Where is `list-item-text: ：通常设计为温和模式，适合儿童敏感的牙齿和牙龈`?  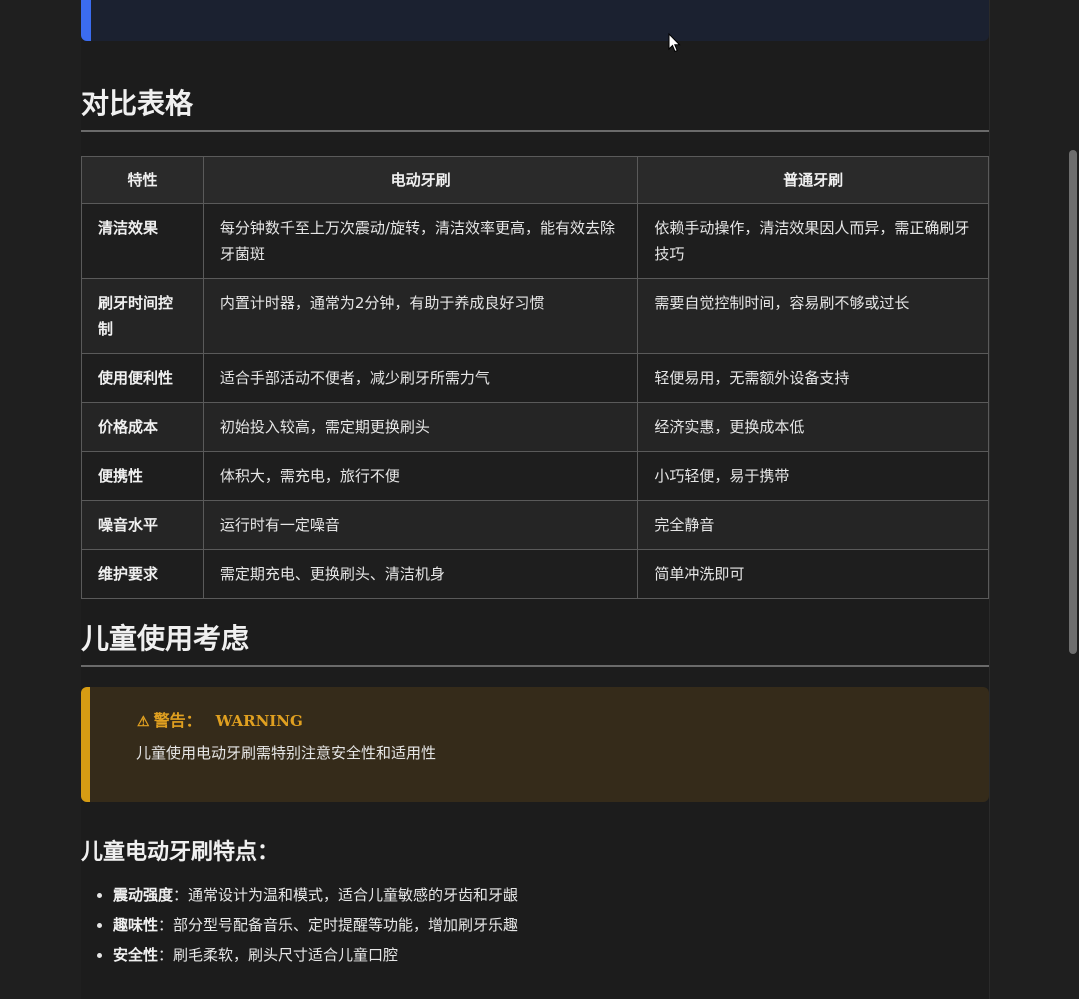
list-item-text: ：通常设计为温和模式，适合儿童敏感的牙齿和牙龈 is located at coordinates (346, 895).